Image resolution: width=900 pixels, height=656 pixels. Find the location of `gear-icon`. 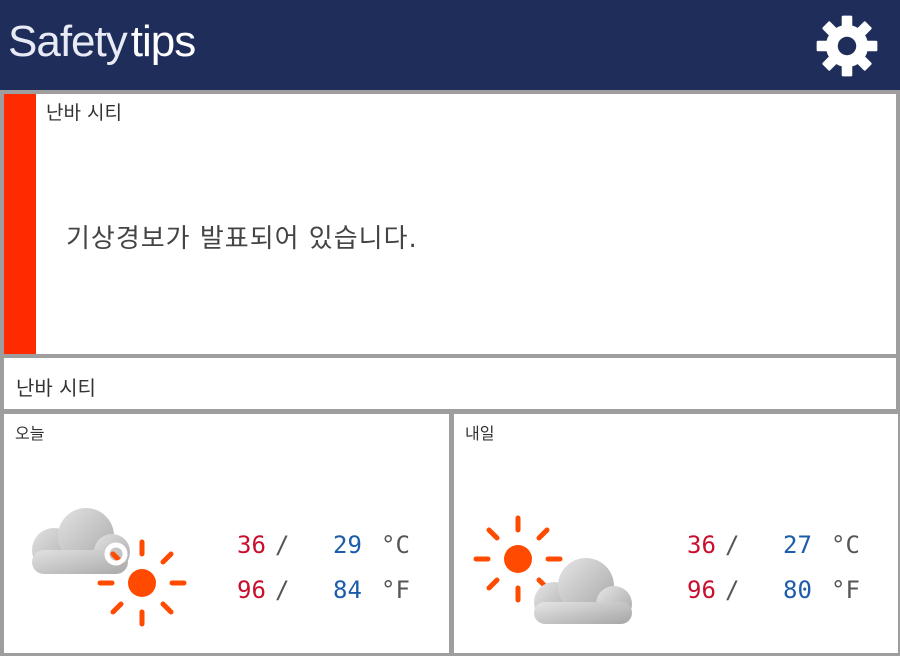

gear-icon is located at coordinates (847, 46).